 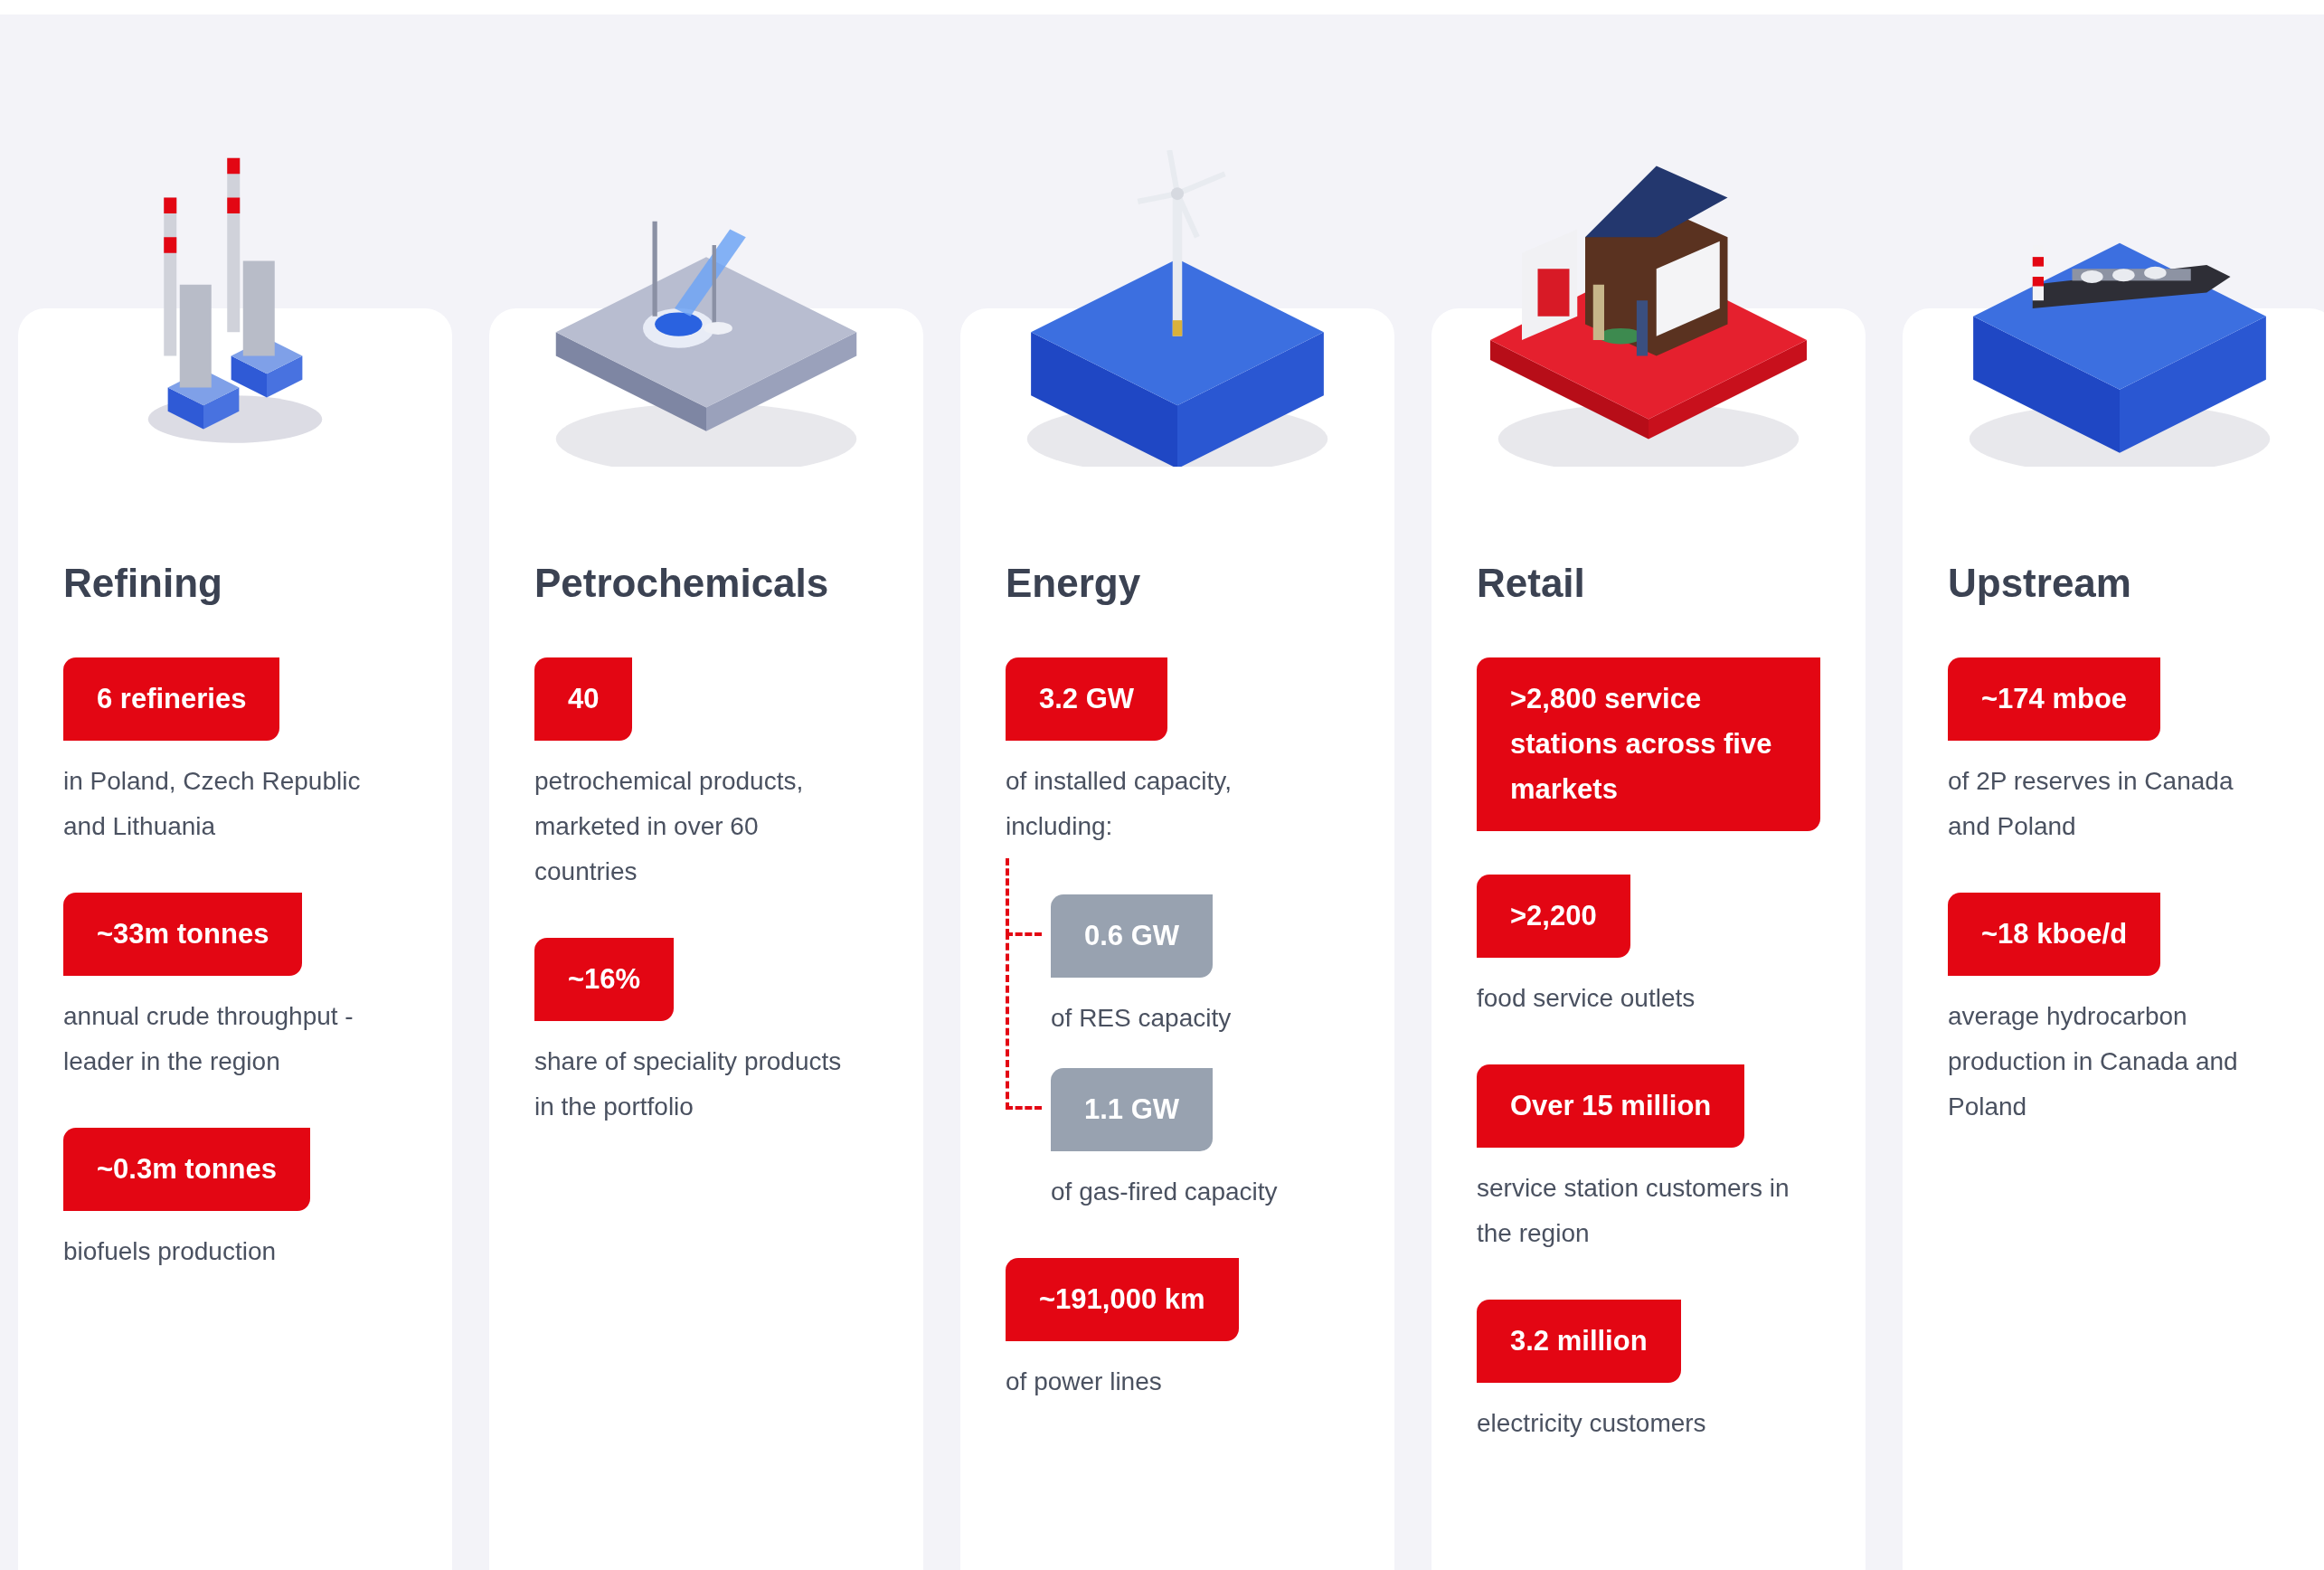 What do you see at coordinates (2093, 1061) in the screenshot?
I see `stat-caption: average hydrocarbon production in Canada and Poland` at bounding box center [2093, 1061].